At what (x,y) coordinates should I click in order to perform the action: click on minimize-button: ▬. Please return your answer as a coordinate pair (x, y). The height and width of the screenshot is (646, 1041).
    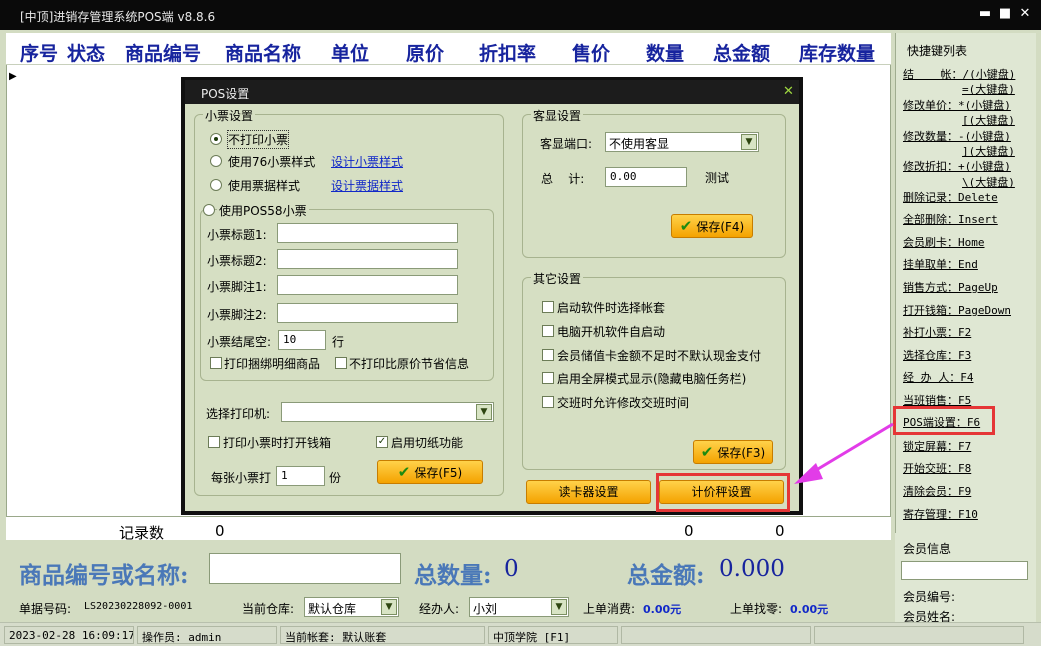
    Looking at the image, I should click on (985, 14).